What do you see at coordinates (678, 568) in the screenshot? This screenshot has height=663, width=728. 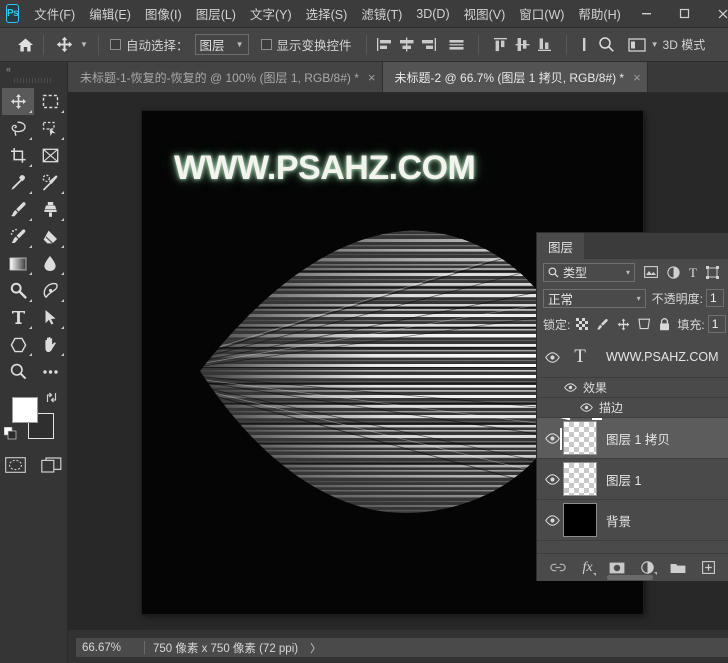 I see `new-group-icon` at bounding box center [678, 568].